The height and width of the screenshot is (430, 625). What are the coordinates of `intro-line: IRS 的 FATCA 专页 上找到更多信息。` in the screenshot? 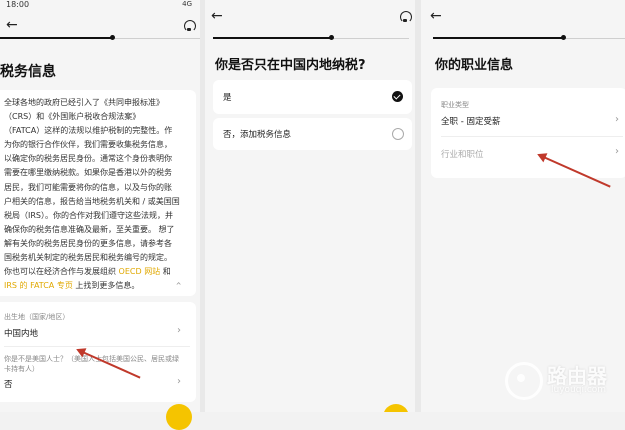 It's located at (99, 286).